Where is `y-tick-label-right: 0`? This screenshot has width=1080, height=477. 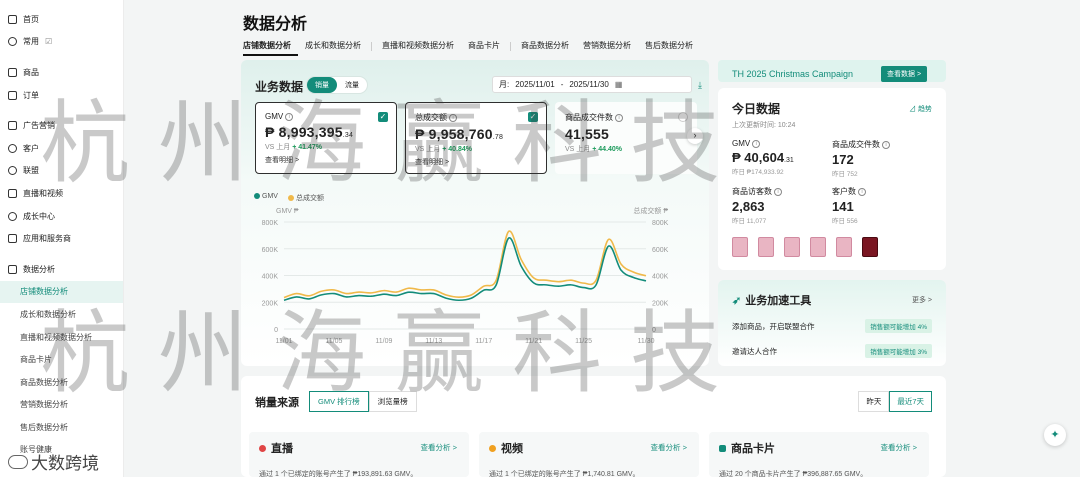 y-tick-label-right: 0 is located at coordinates (654, 330).